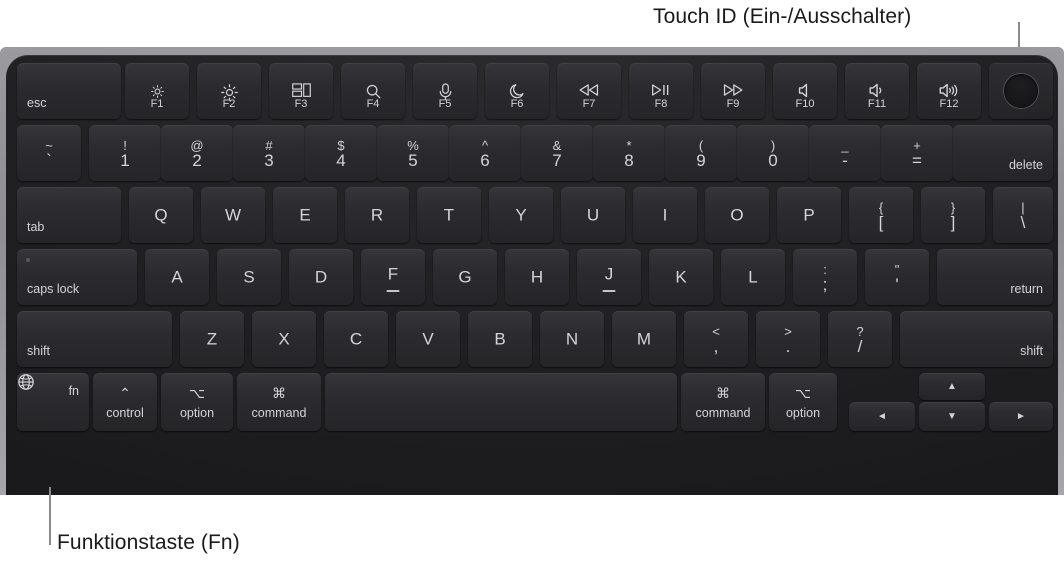 The width and height of the screenshot is (1064, 567). I want to click on key-i: I, so click(665, 215).